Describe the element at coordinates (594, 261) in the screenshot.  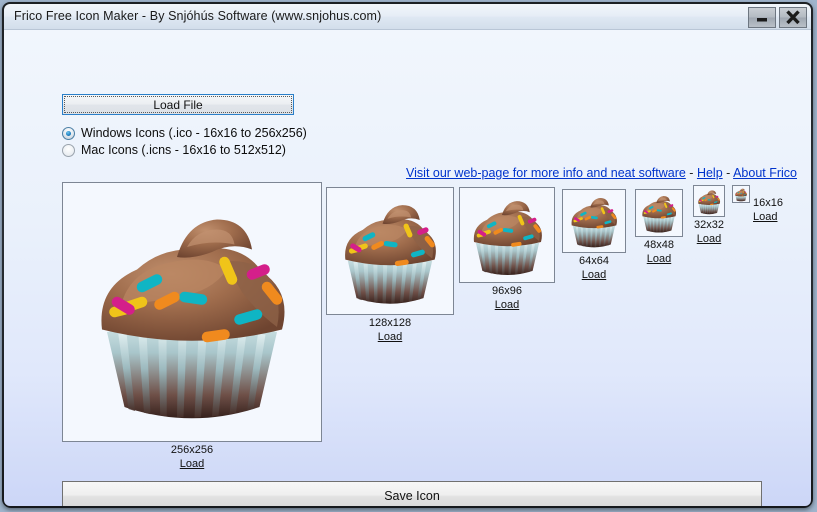
I see `preview-size-label-64: 64x64` at that location.